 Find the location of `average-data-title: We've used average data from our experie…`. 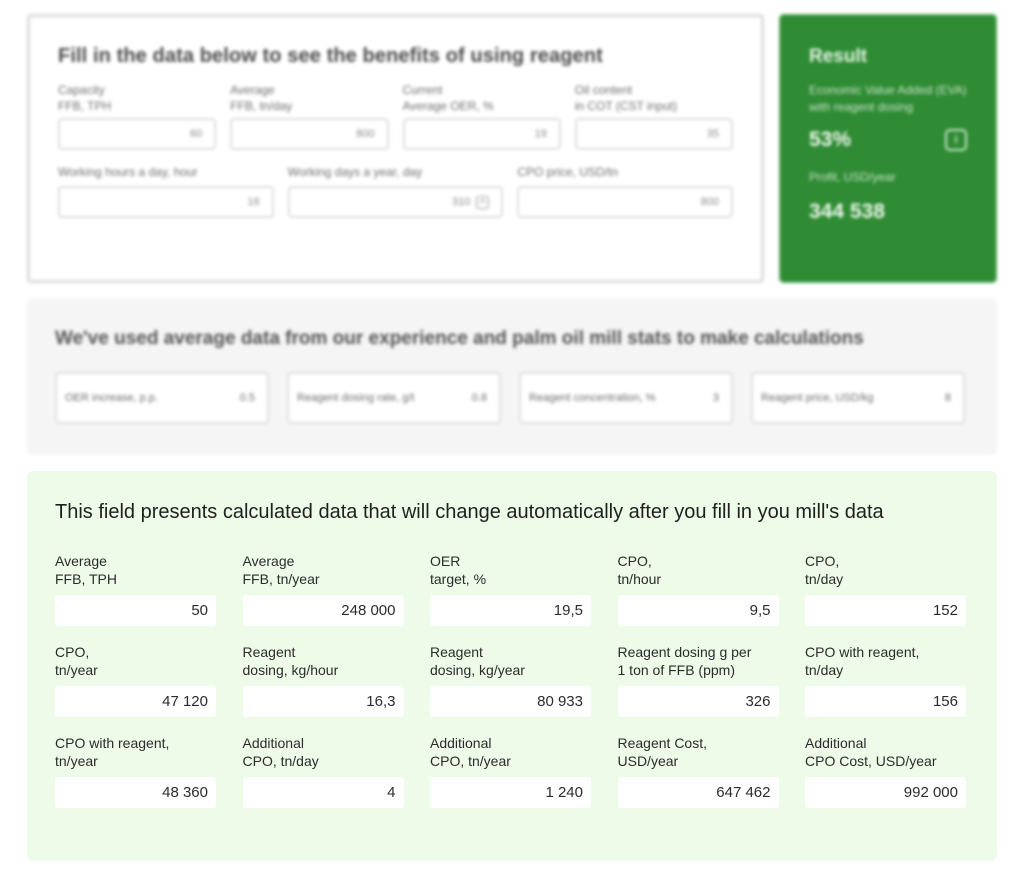

average-data-title: We've used average data from our experie… is located at coordinates (459, 338).